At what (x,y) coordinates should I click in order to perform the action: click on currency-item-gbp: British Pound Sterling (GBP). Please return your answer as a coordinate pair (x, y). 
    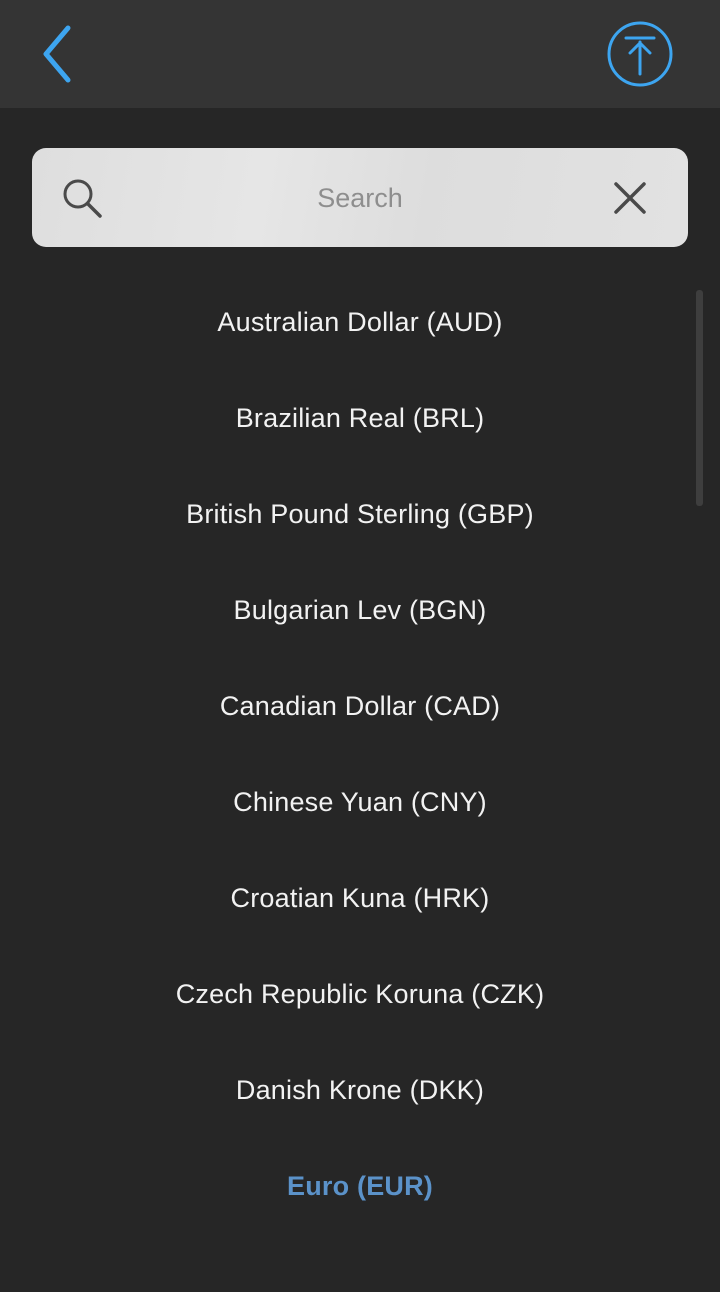
    Looking at the image, I should click on (360, 514).